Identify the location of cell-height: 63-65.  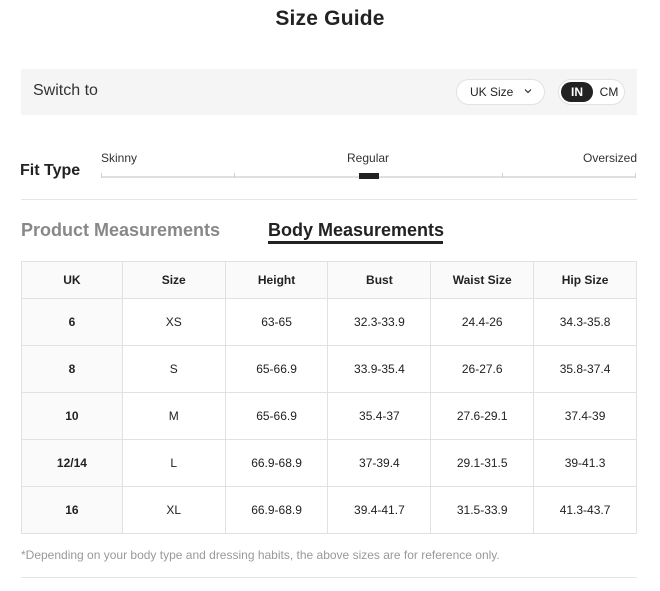
(276, 322).